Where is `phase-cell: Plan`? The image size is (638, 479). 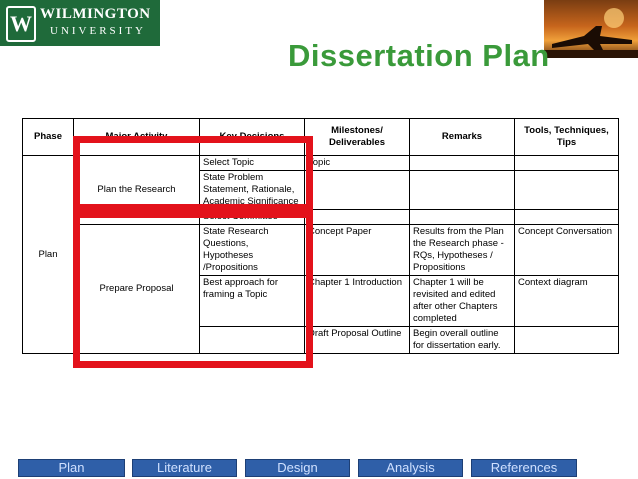
phase-cell: Plan is located at coordinates (48, 254).